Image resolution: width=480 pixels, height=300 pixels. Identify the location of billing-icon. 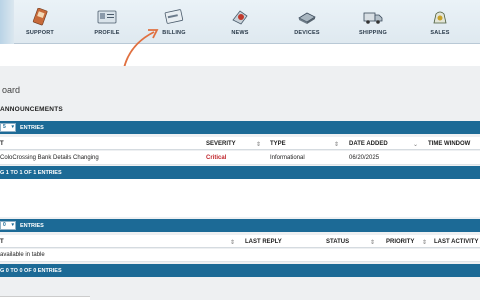
(174, 16).